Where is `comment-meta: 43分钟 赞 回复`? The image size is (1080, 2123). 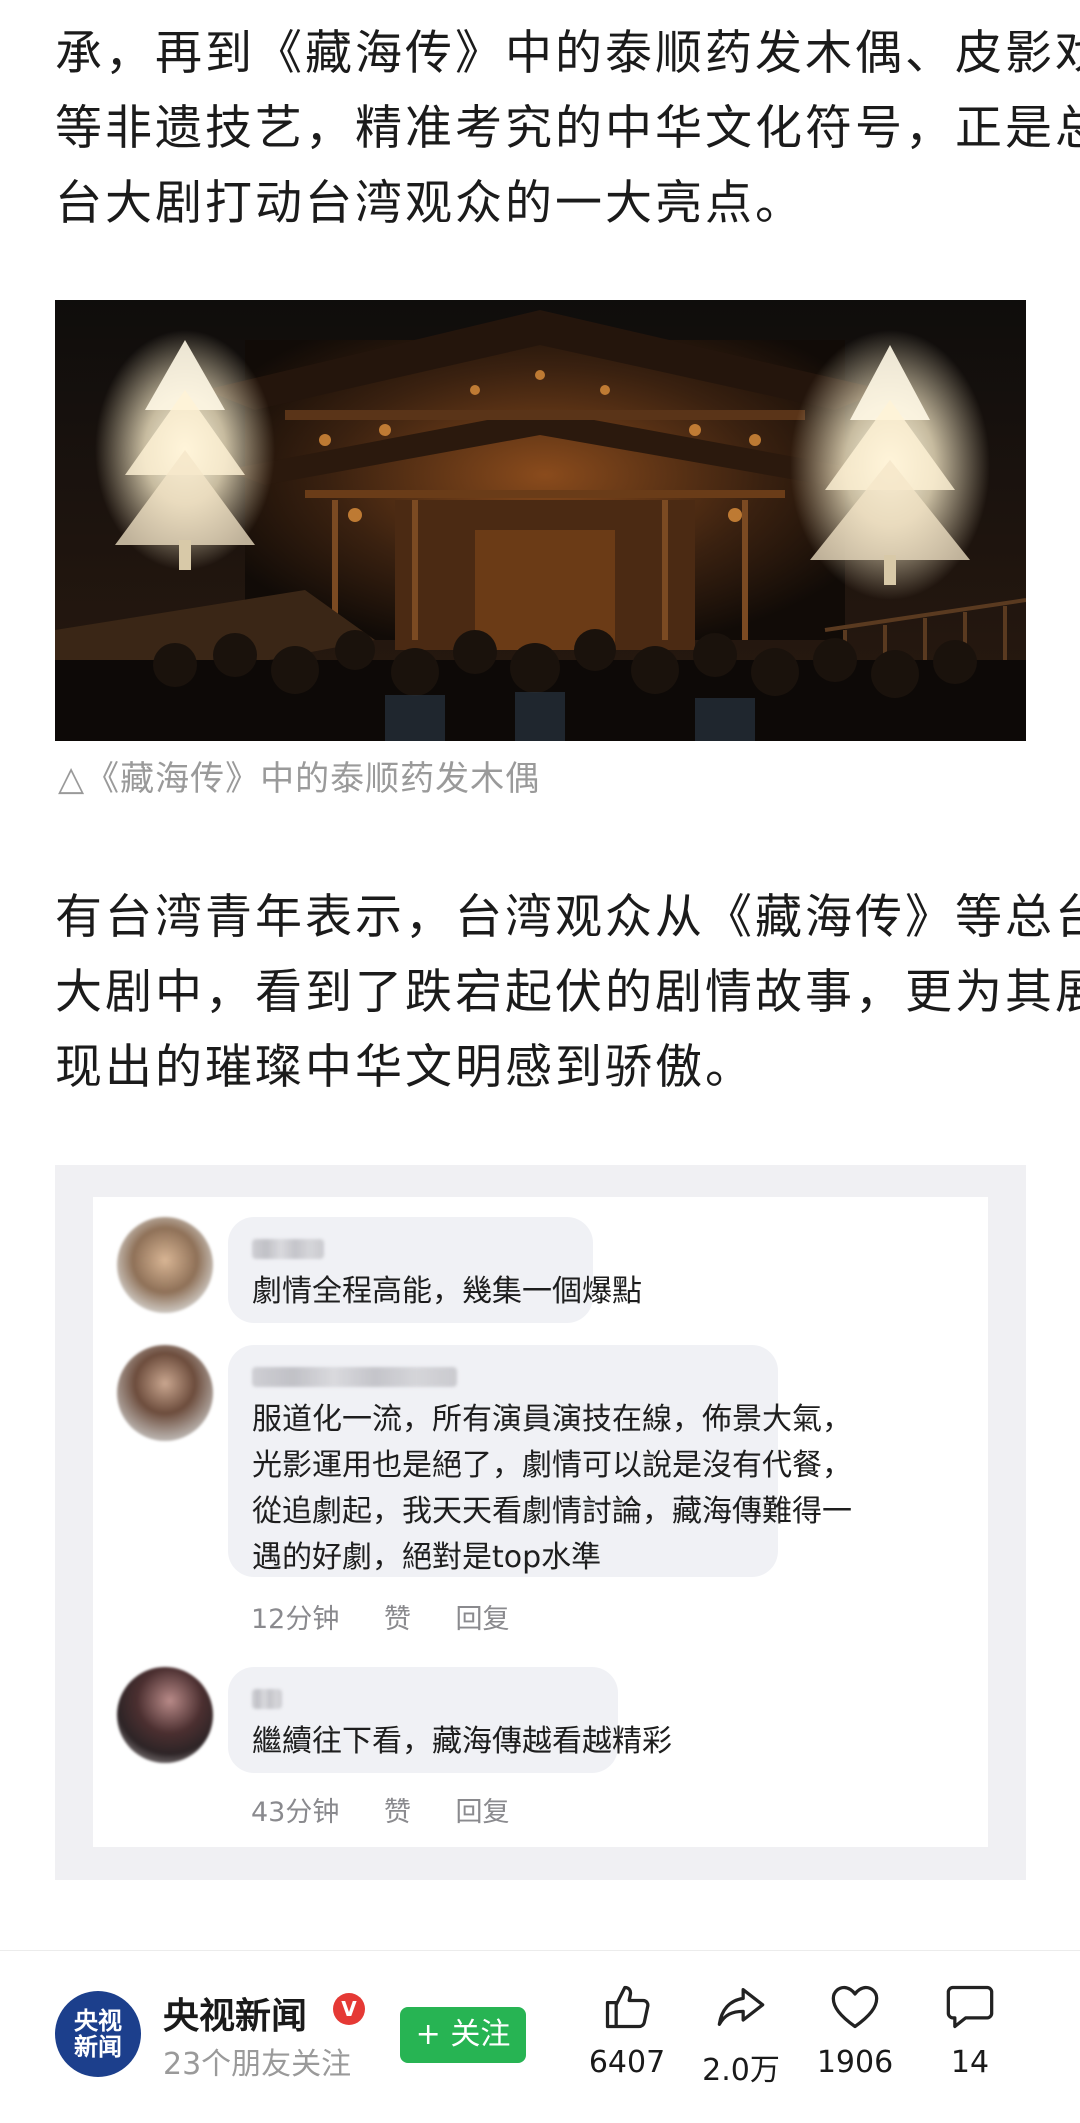 comment-meta: 43分钟 赞 回复 is located at coordinates (398, 1809).